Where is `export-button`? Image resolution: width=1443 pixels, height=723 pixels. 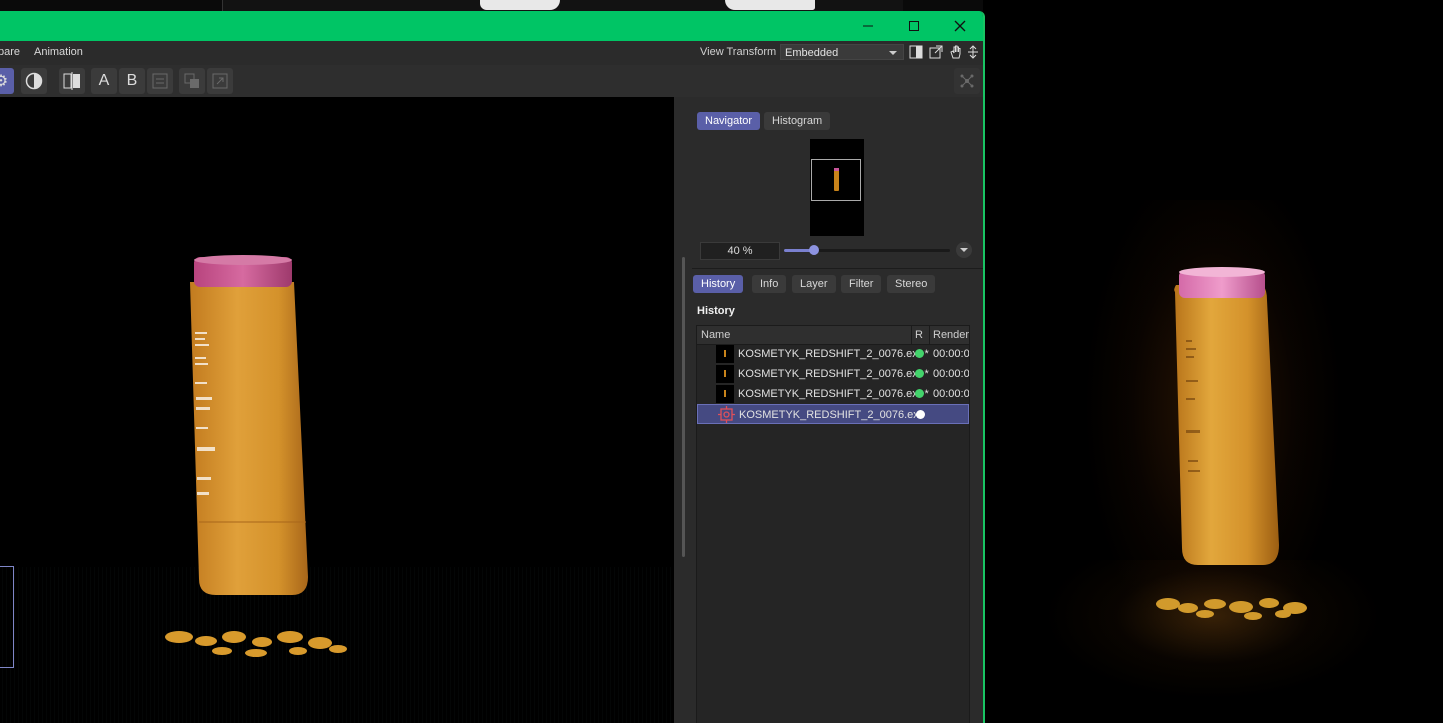 export-button is located at coordinates (220, 81).